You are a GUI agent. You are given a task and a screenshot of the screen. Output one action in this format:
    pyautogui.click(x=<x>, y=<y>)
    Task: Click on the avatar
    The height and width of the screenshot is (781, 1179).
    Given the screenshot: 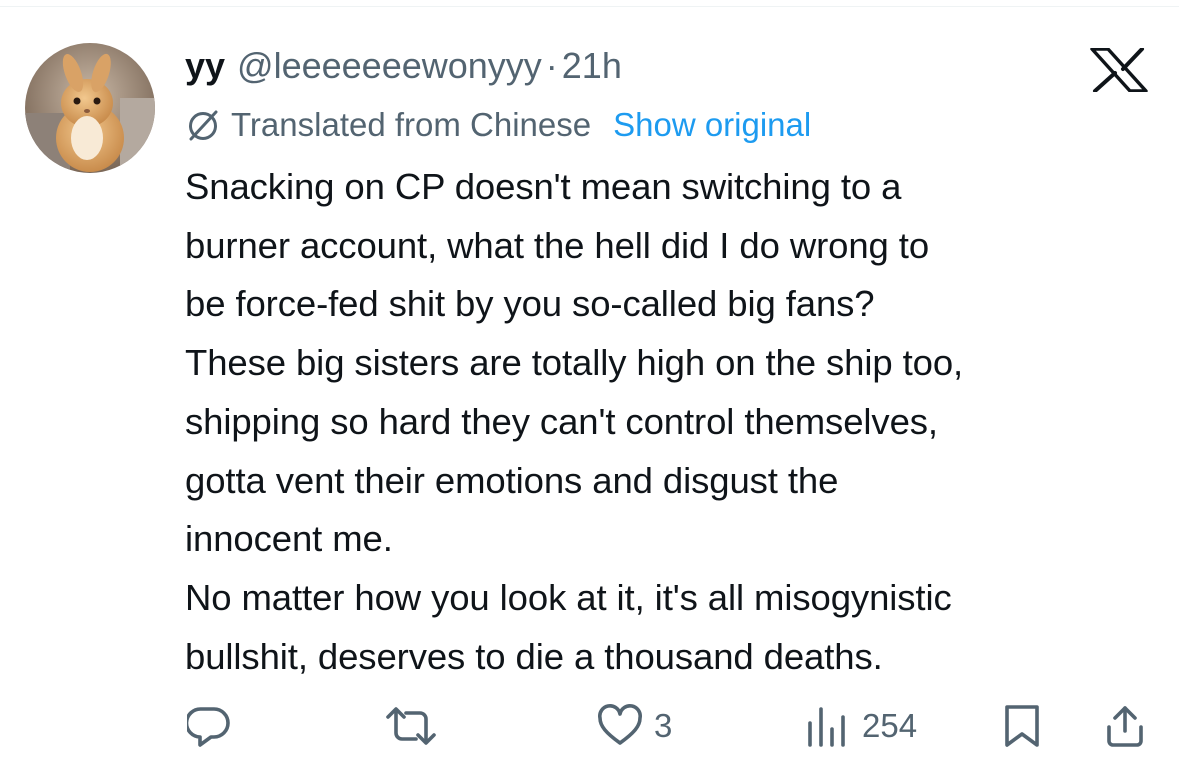 What is the action you would take?
    pyautogui.click(x=90, y=108)
    